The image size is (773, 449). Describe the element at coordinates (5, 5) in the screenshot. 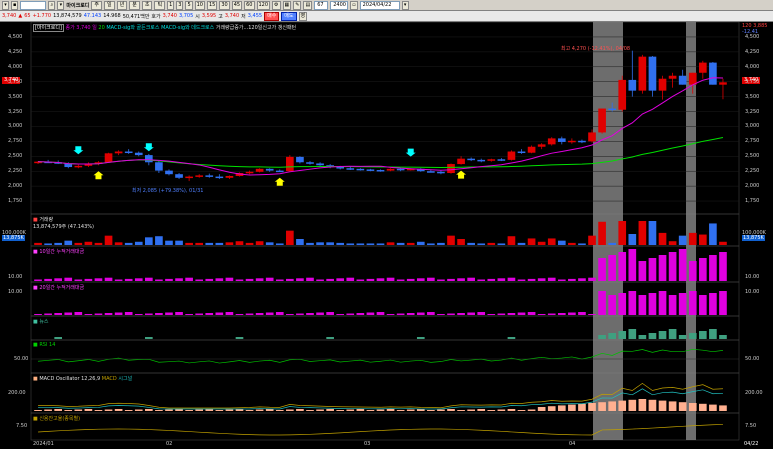

I see `menu-icon: ▾` at that location.